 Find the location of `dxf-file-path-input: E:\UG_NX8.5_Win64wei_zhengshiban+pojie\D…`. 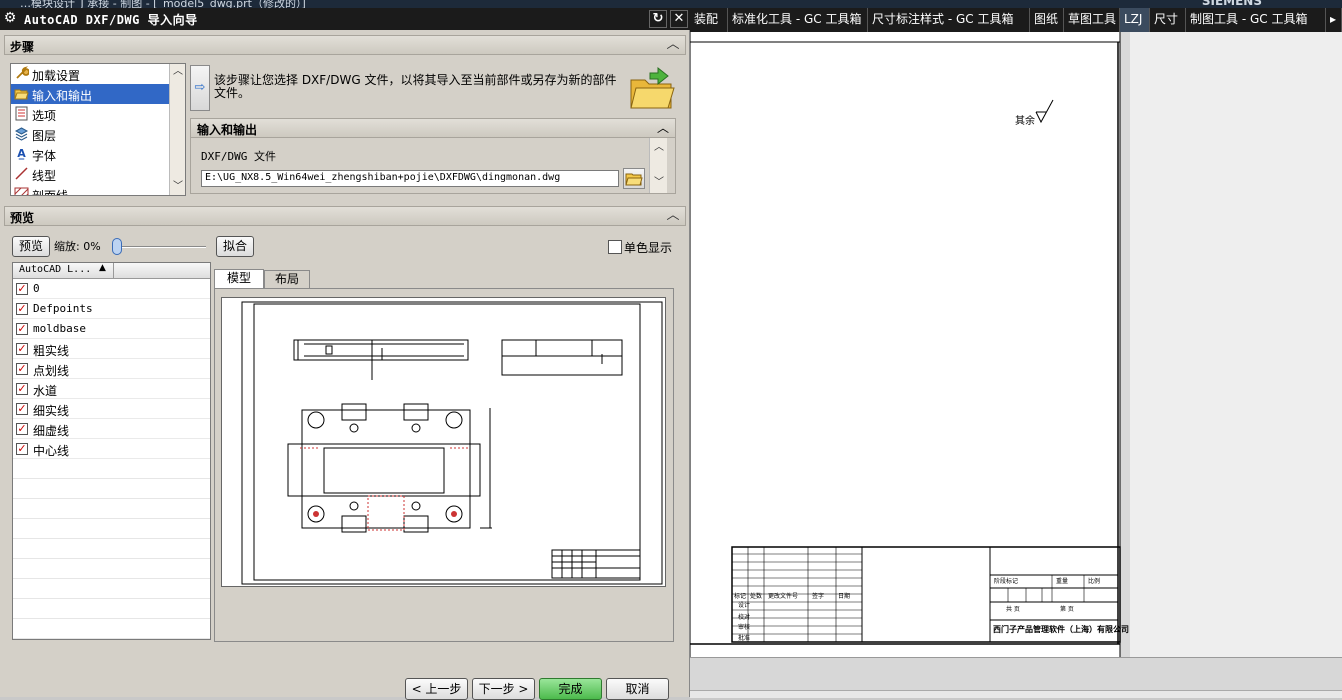

dxf-file-path-input: E:\UG_NX8.5_Win64wei_zhengshiban+pojie\D… is located at coordinates (410, 178).